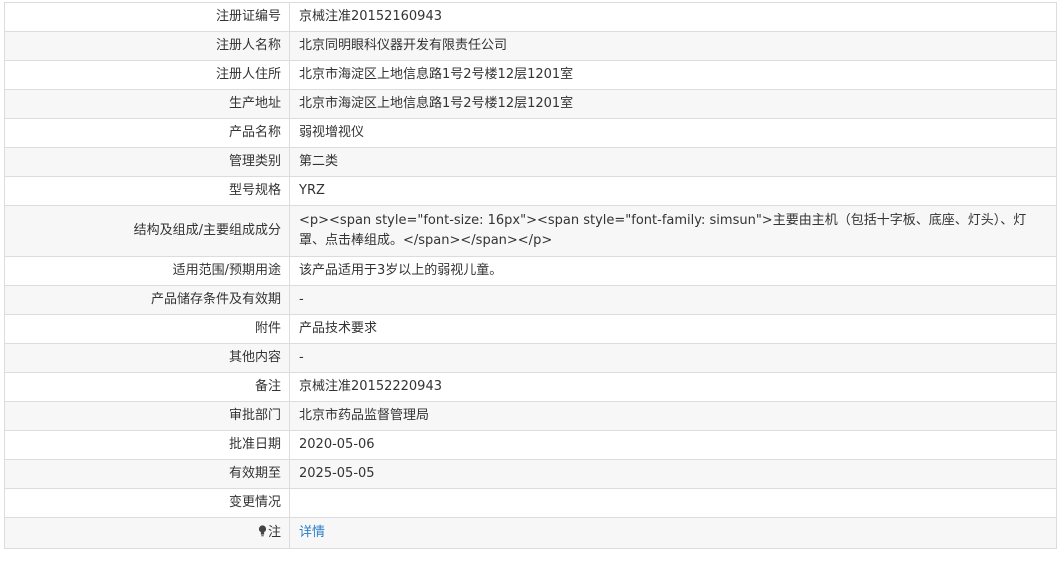 The image size is (1064, 582). I want to click on row-value-production-address: 北京市海淀区上地信息路1号2号楼12层1201室, so click(673, 104).